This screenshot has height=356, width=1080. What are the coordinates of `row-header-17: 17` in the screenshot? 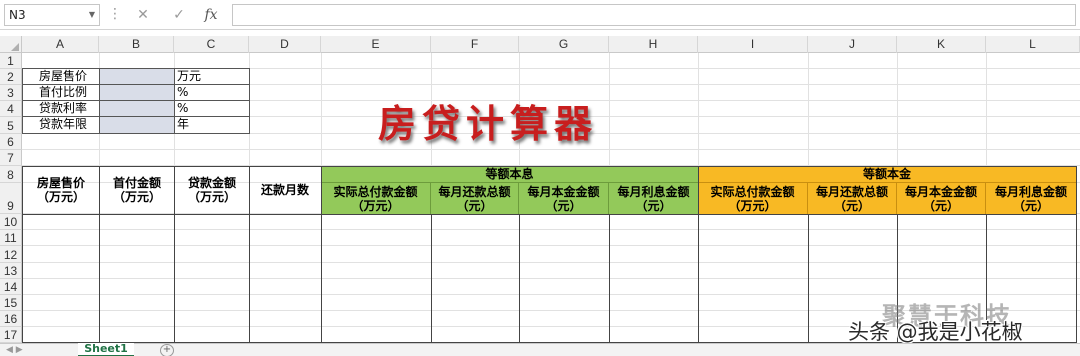 It's located at (11, 335).